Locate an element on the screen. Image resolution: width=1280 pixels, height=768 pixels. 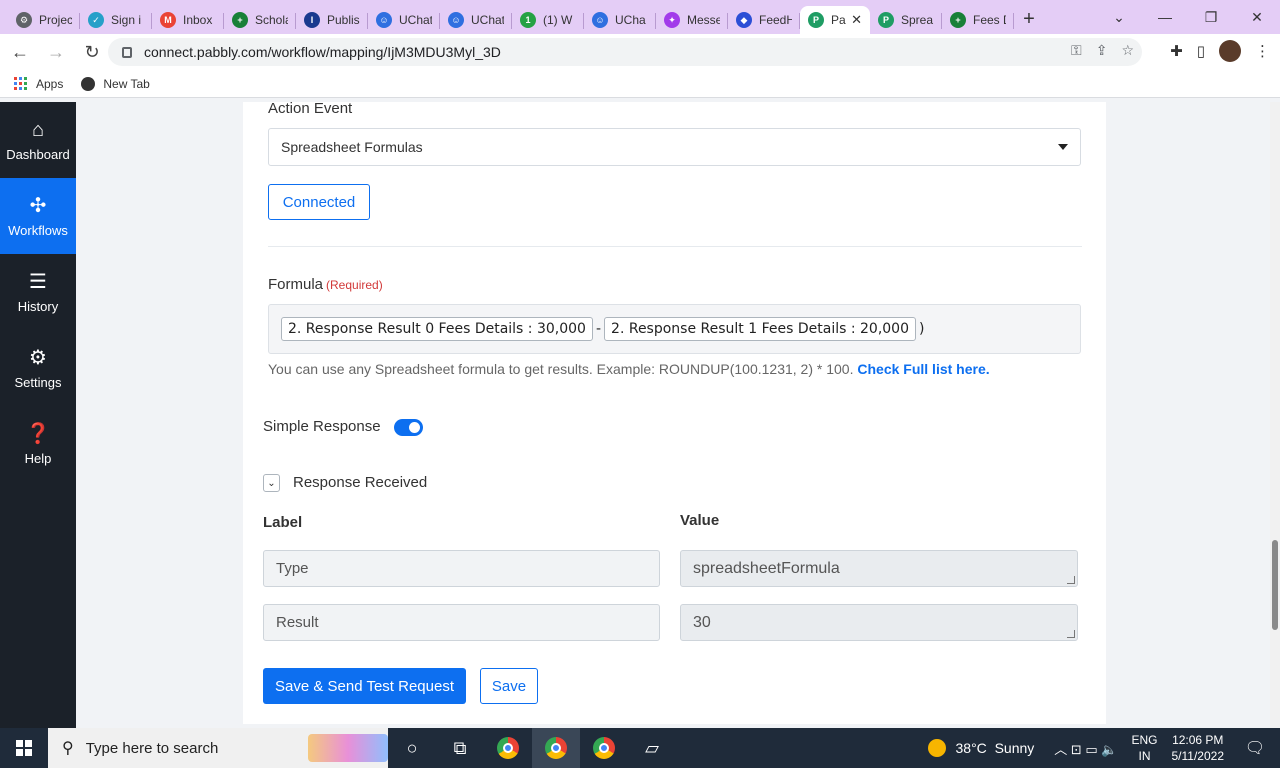
sidebar-item-workflows: ✣ Workflows is located at coordinates (38, 216).